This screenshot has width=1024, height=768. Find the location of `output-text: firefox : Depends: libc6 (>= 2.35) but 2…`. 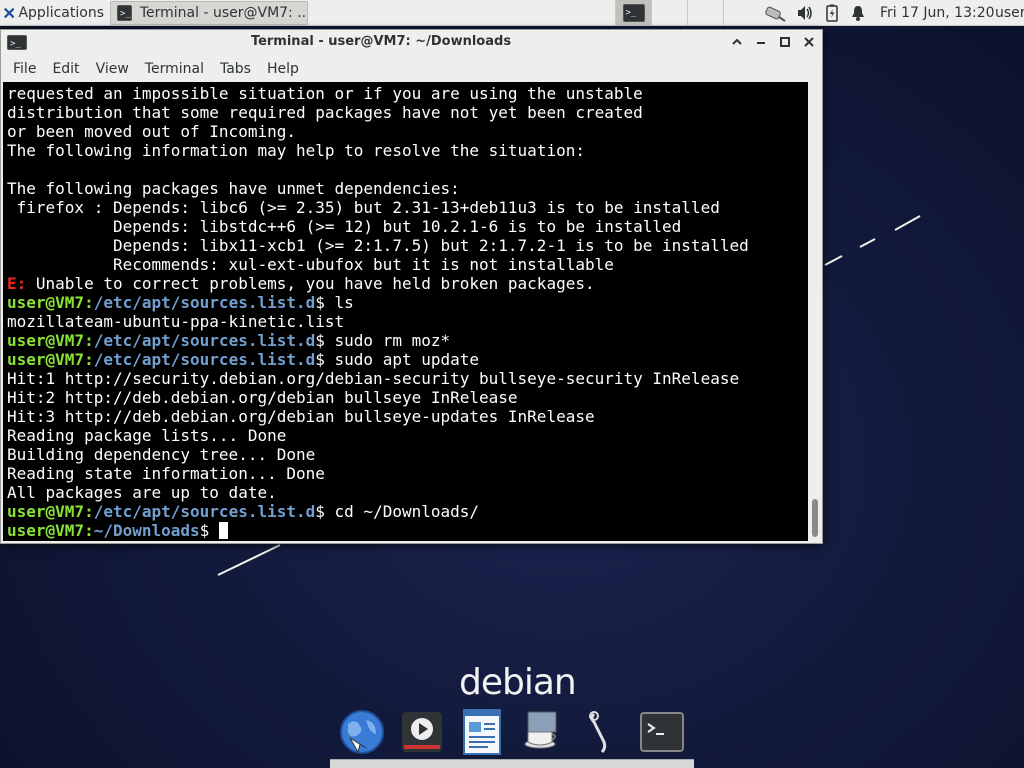

output-text: firefox : Depends: libc6 (>= 2.35) but 2… is located at coordinates (363, 207).